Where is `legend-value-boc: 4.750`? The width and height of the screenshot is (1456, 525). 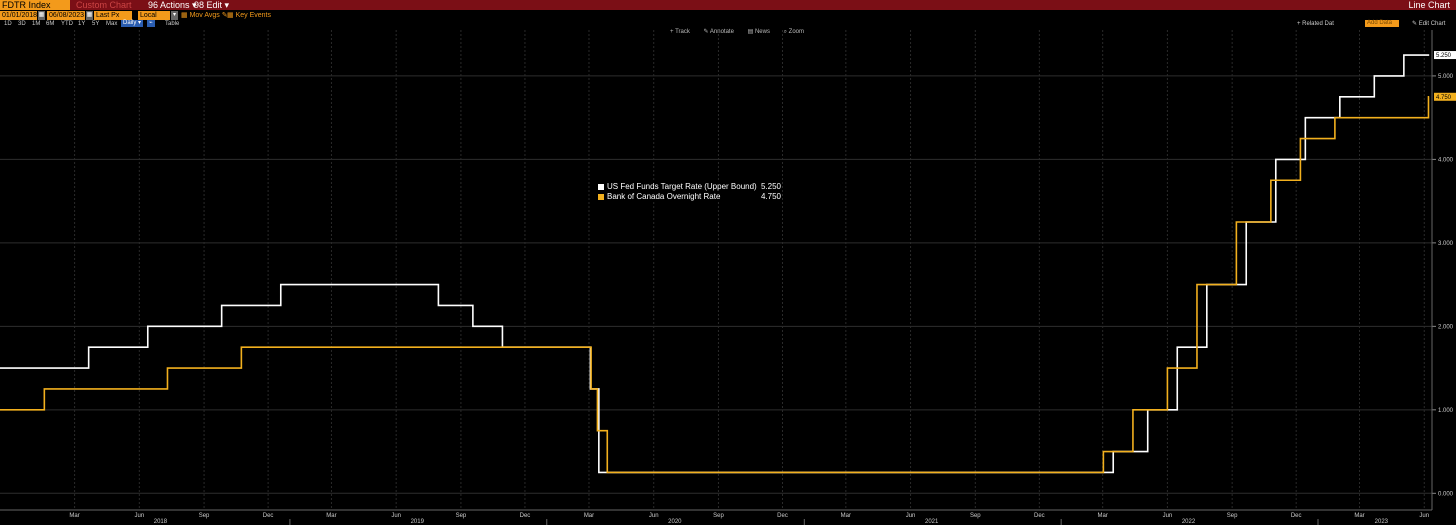 legend-value-boc: 4.750 is located at coordinates (770, 196).